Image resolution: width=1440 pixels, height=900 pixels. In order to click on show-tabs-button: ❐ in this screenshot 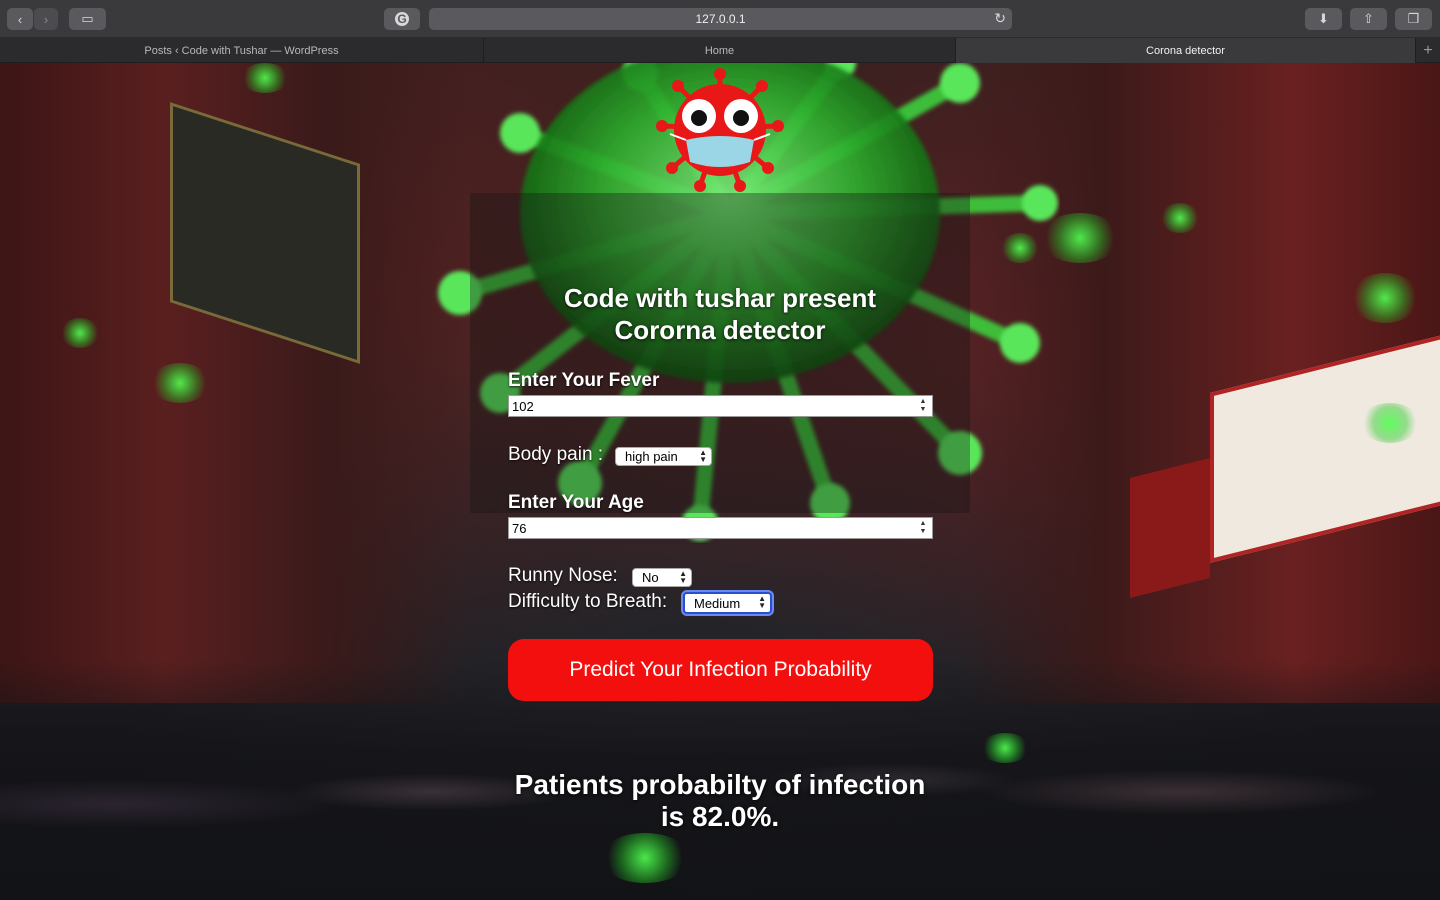, I will do `click(1413, 19)`.